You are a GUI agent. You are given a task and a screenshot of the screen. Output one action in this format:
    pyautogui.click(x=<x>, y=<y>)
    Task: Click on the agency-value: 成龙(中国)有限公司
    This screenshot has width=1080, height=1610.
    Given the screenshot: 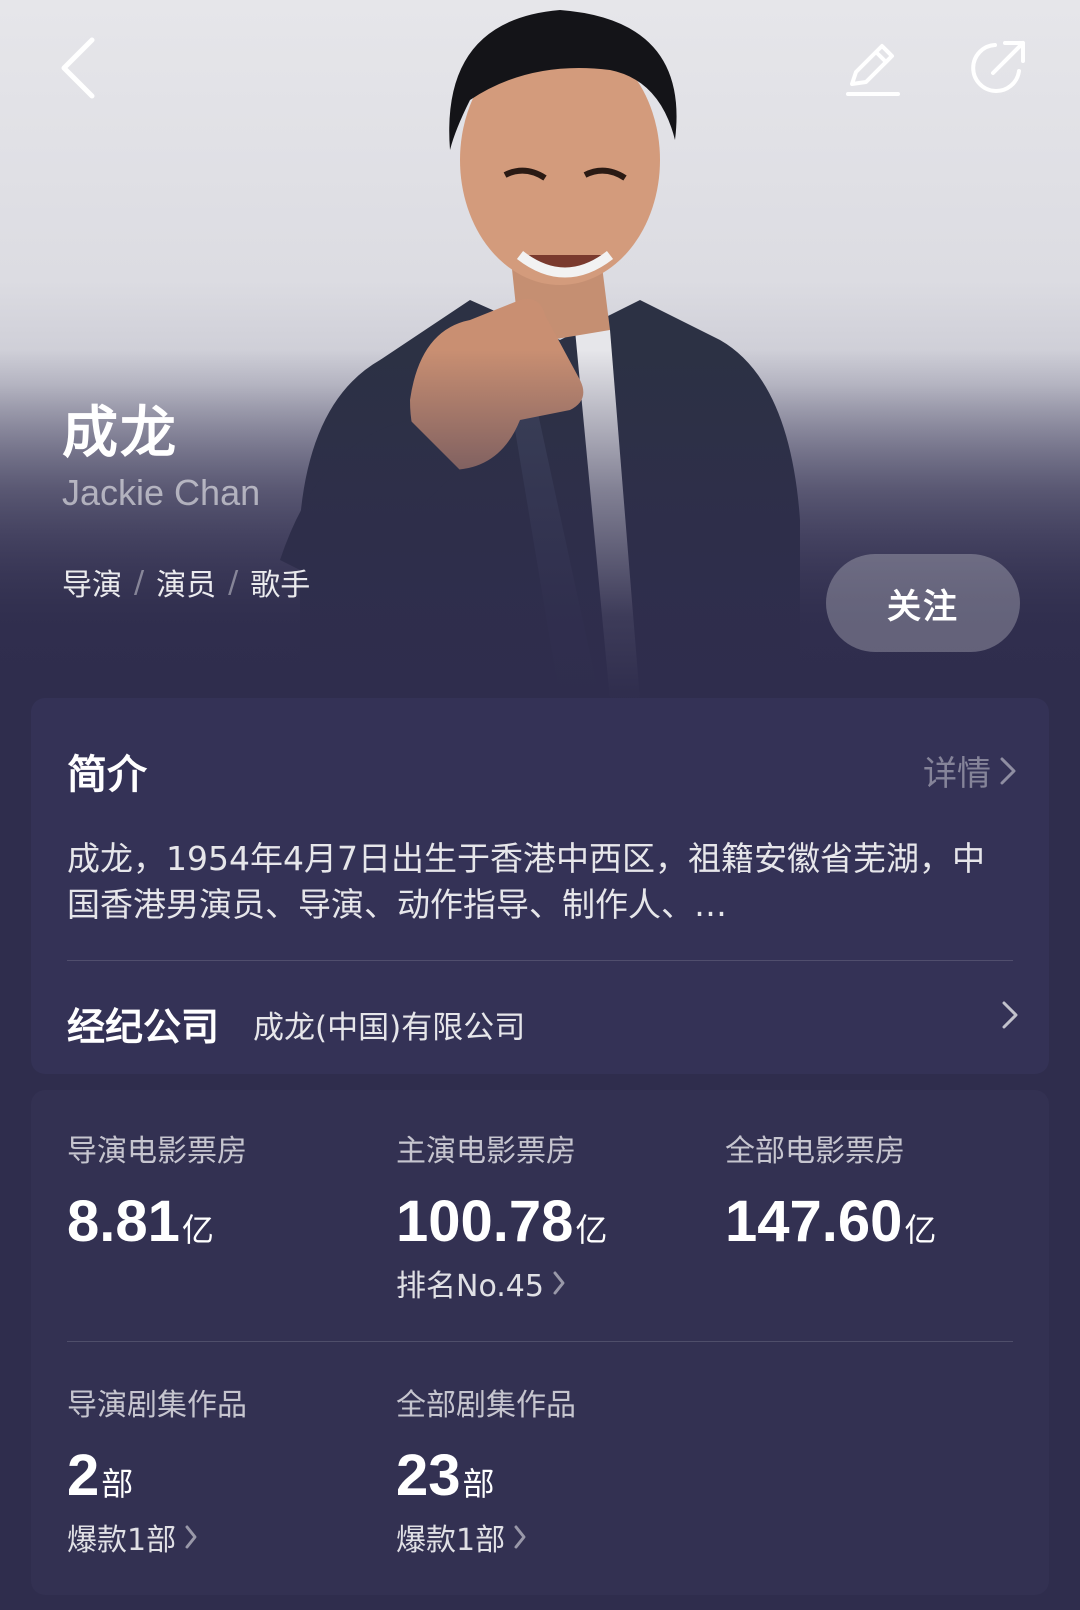 What is the action you would take?
    pyautogui.click(x=389, y=1024)
    